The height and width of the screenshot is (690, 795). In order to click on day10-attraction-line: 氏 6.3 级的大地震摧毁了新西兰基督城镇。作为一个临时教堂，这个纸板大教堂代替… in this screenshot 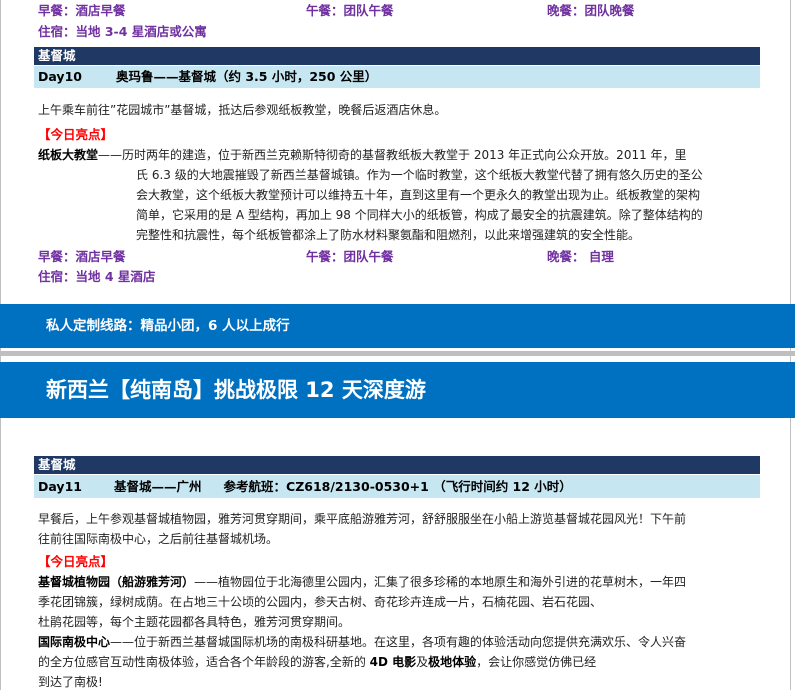, I will do `click(419, 175)`.